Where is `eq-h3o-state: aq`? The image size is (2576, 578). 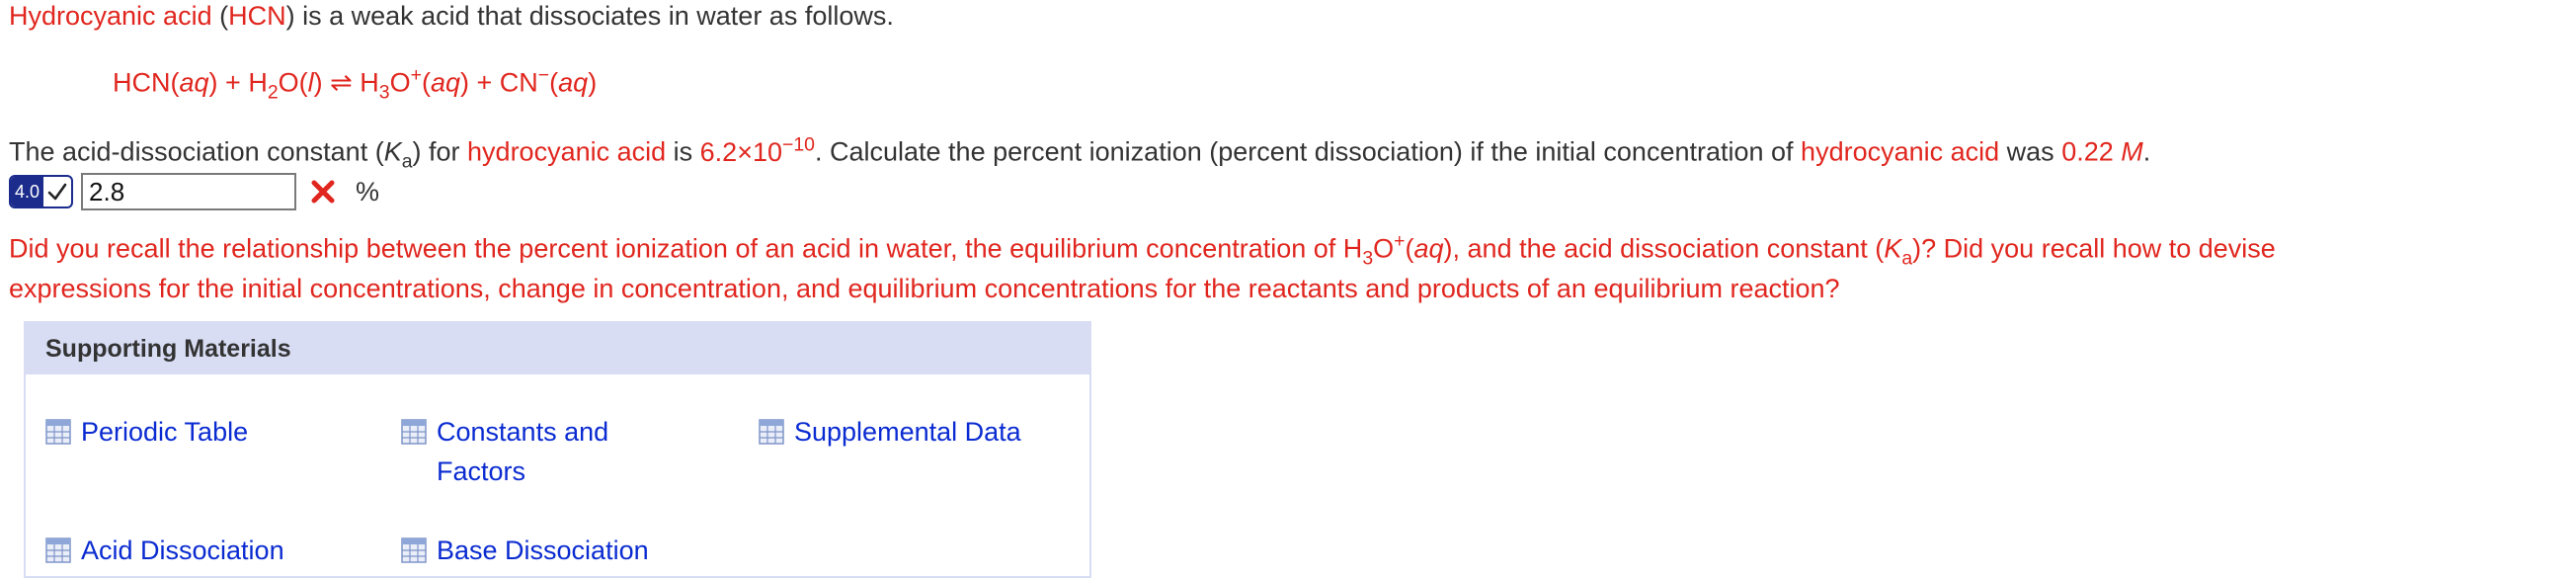
eq-h3o-state: aq is located at coordinates (445, 83).